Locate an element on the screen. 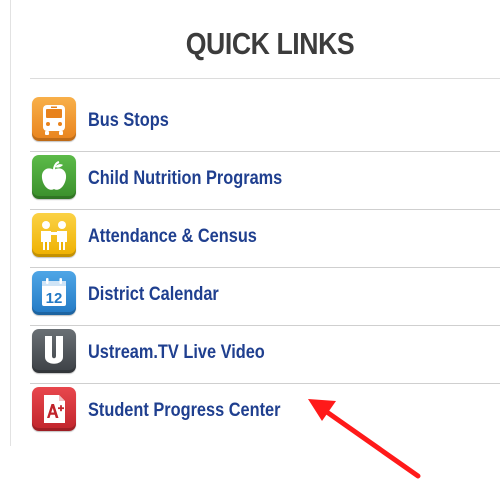 This screenshot has height=487, width=500. quick-link-label: Child Nutrition Programs is located at coordinates (185, 178).